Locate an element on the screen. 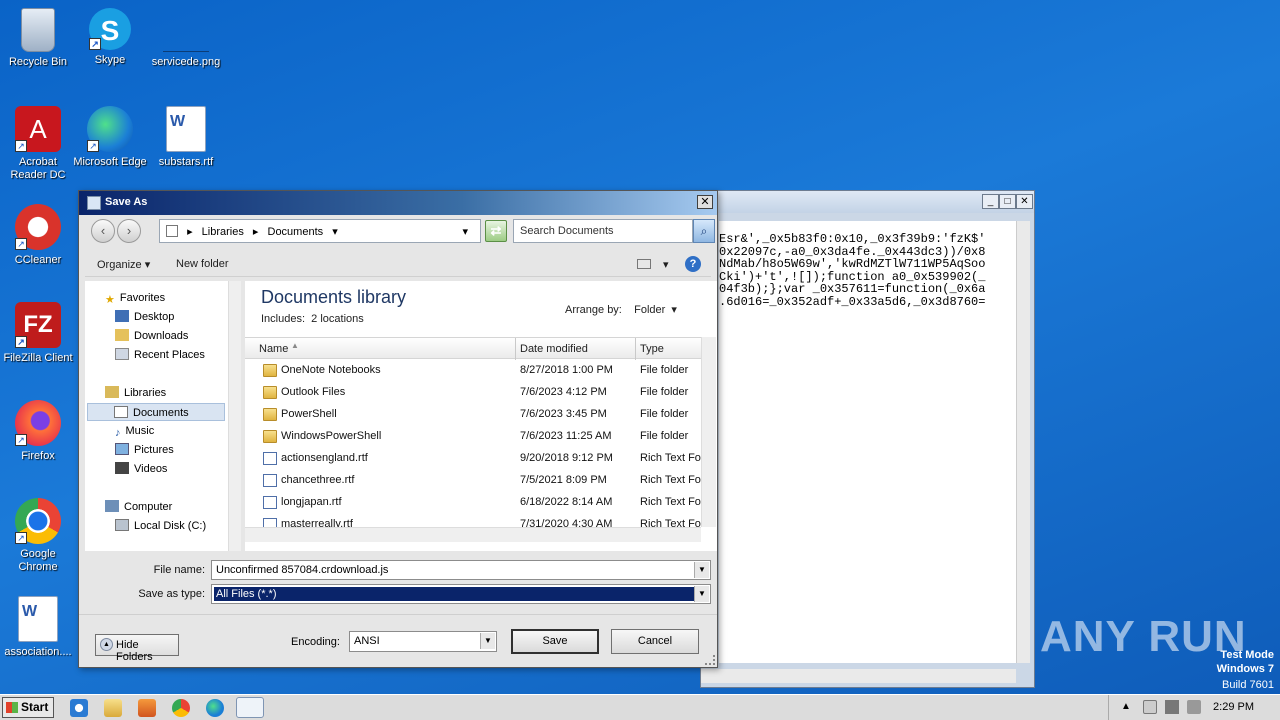  search-input: Search Documents is located at coordinates (603, 231).